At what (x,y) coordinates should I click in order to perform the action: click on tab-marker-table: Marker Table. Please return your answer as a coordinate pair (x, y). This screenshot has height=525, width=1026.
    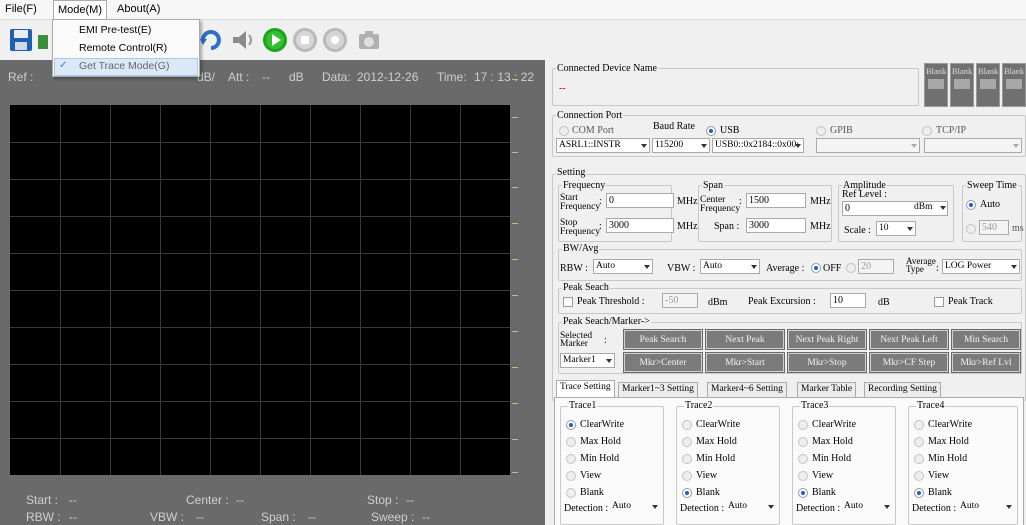
    Looking at the image, I should click on (827, 389).